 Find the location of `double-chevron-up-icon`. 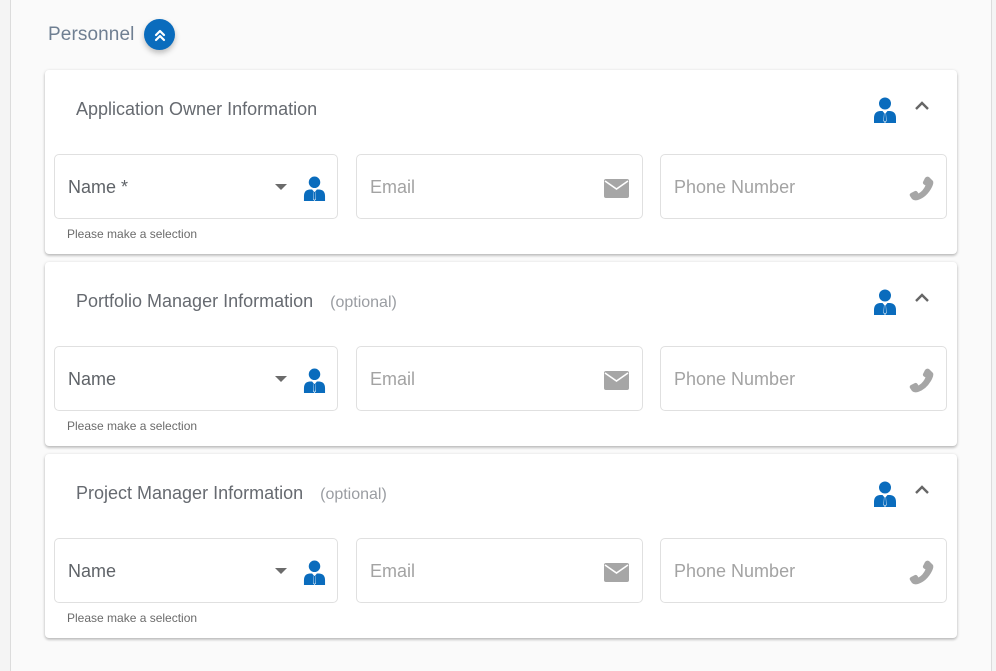

double-chevron-up-icon is located at coordinates (160, 35).